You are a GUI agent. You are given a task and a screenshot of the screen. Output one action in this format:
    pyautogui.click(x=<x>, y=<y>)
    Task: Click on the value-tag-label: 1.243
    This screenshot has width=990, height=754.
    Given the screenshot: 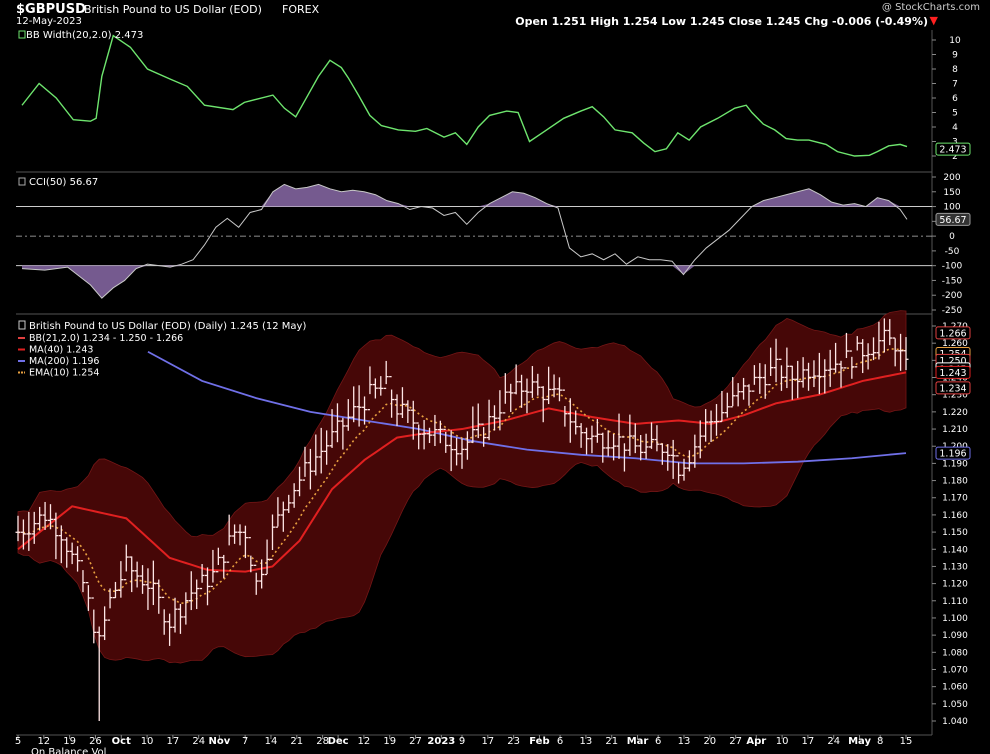 What is the action you would take?
    pyautogui.click(x=952, y=373)
    